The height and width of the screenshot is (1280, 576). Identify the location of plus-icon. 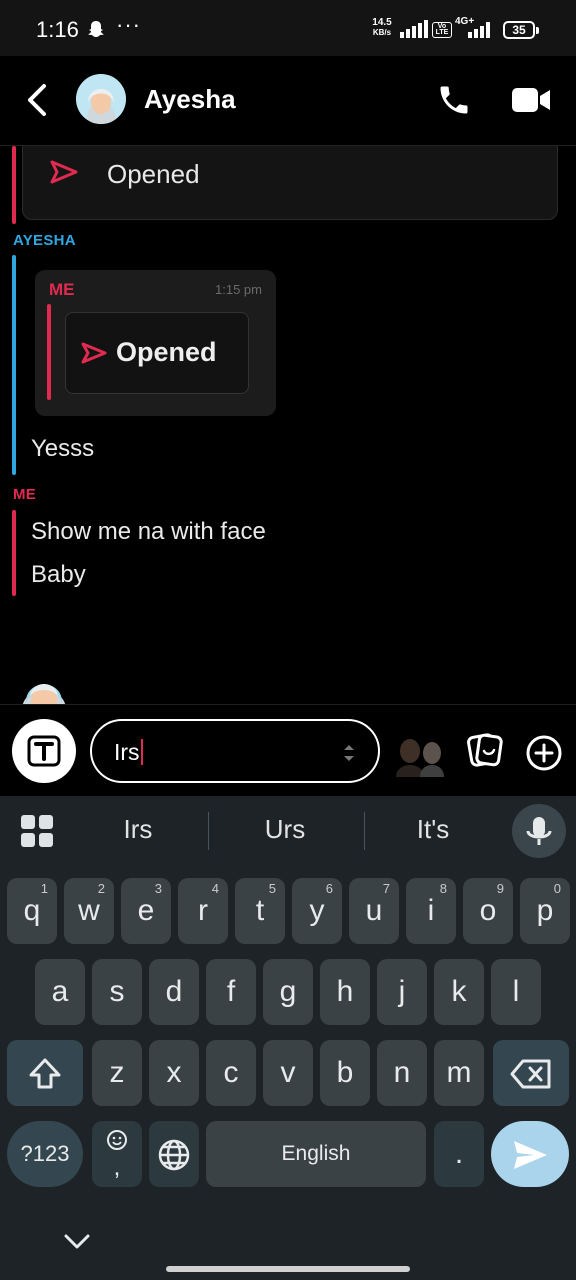
(544, 753).